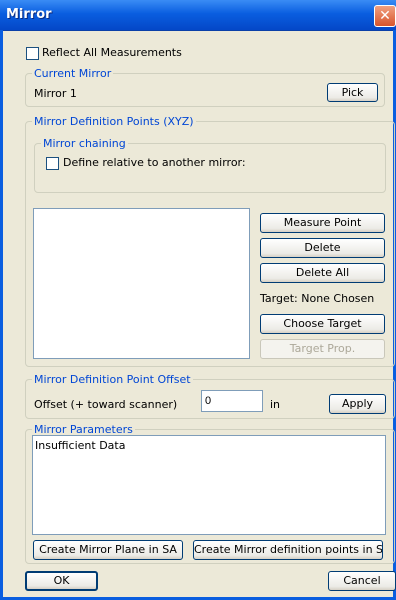 This screenshot has height=600, width=396. What do you see at coordinates (322, 223) in the screenshot?
I see `measure-point-button: Measure Point` at bounding box center [322, 223].